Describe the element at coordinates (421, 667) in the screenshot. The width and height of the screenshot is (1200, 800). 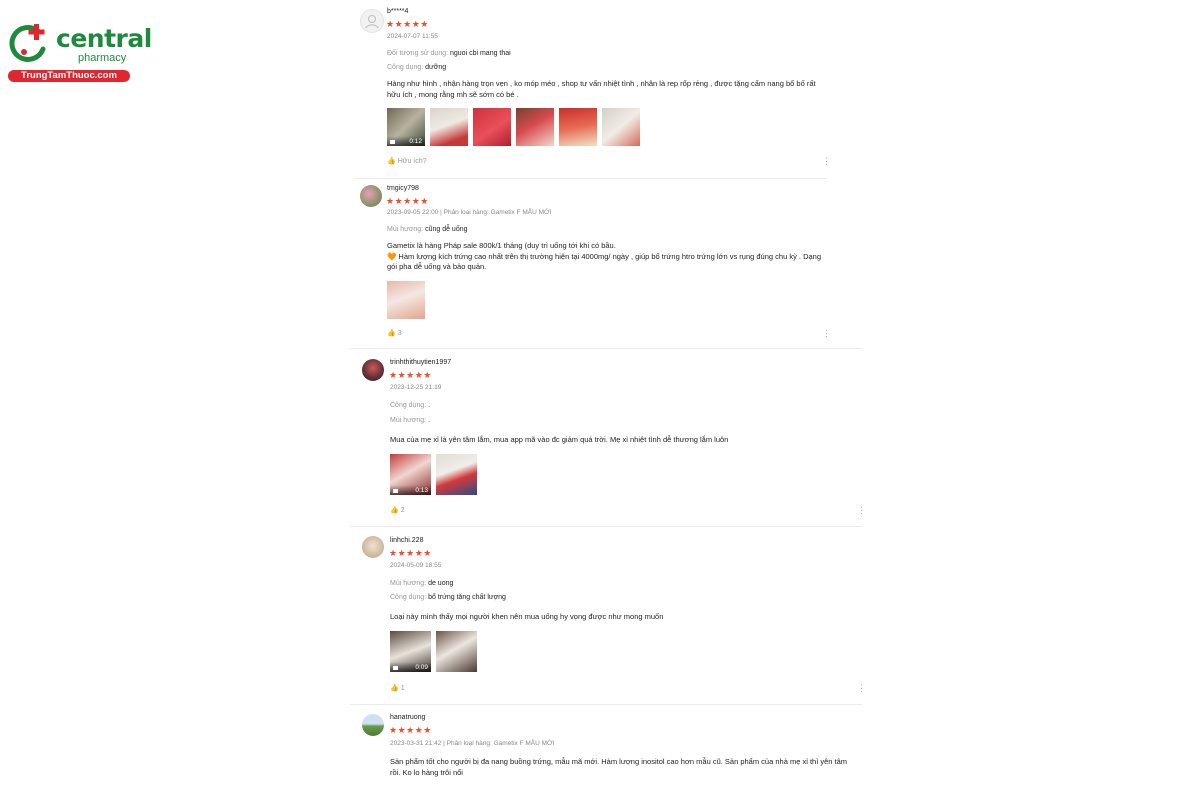
I see `video-duration: 0:09` at that location.